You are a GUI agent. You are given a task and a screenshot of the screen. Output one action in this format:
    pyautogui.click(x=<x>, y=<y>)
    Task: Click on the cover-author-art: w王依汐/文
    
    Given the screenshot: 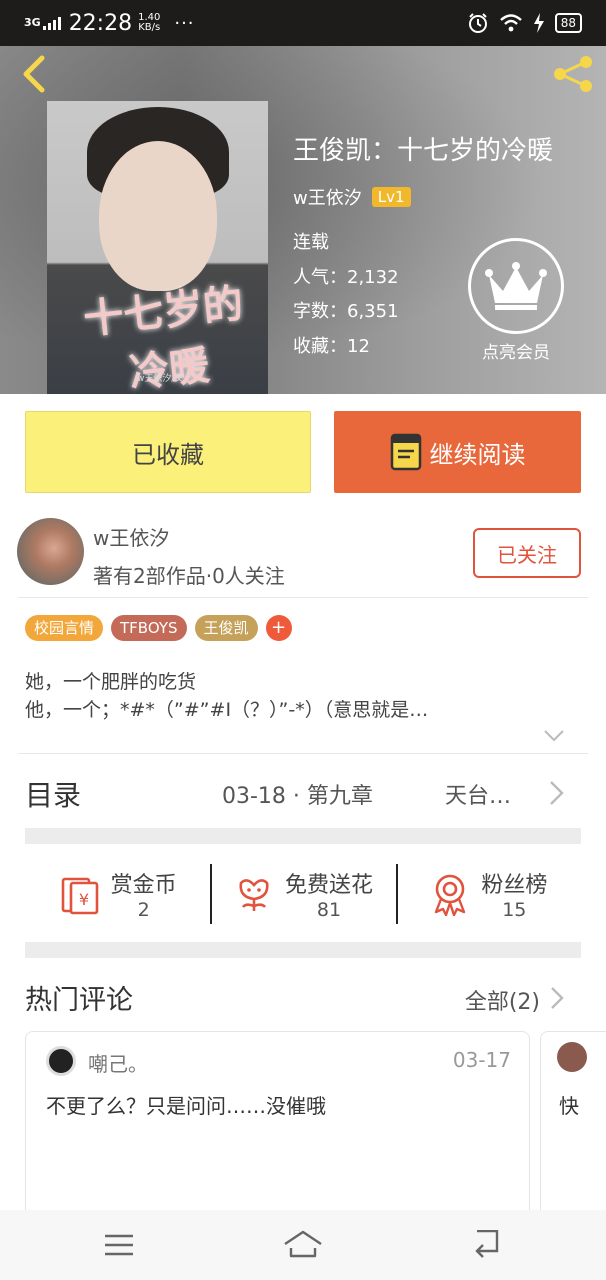 What is the action you would take?
    pyautogui.click(x=160, y=379)
    